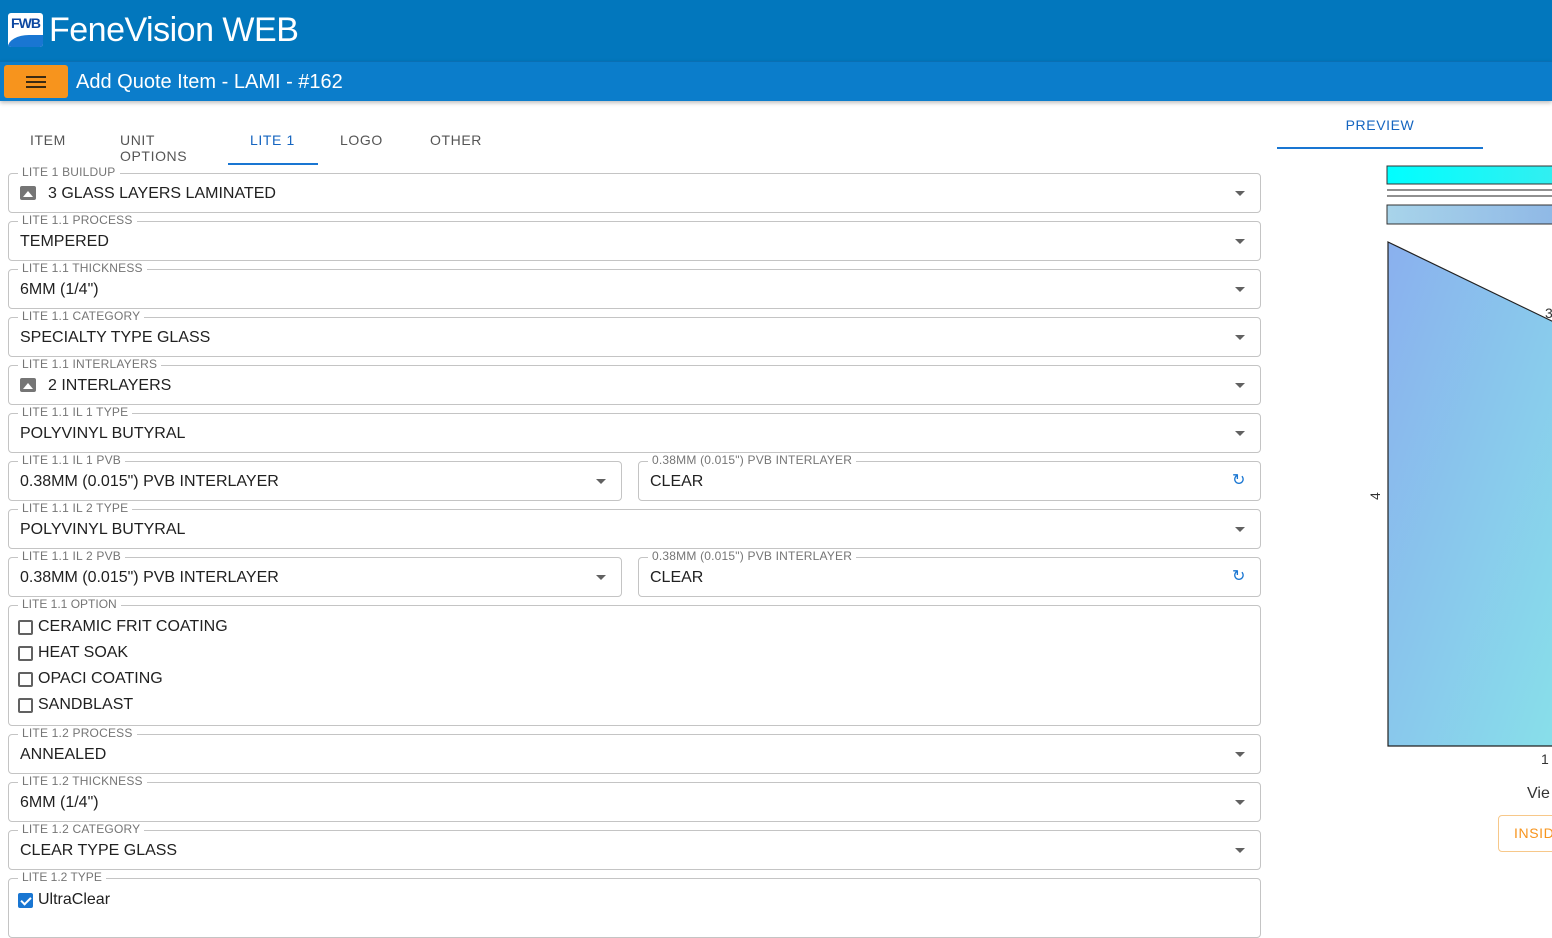 The image size is (1552, 938). What do you see at coordinates (99, 850) in the screenshot?
I see `field-value: CLEAR TYPE GLASS` at bounding box center [99, 850].